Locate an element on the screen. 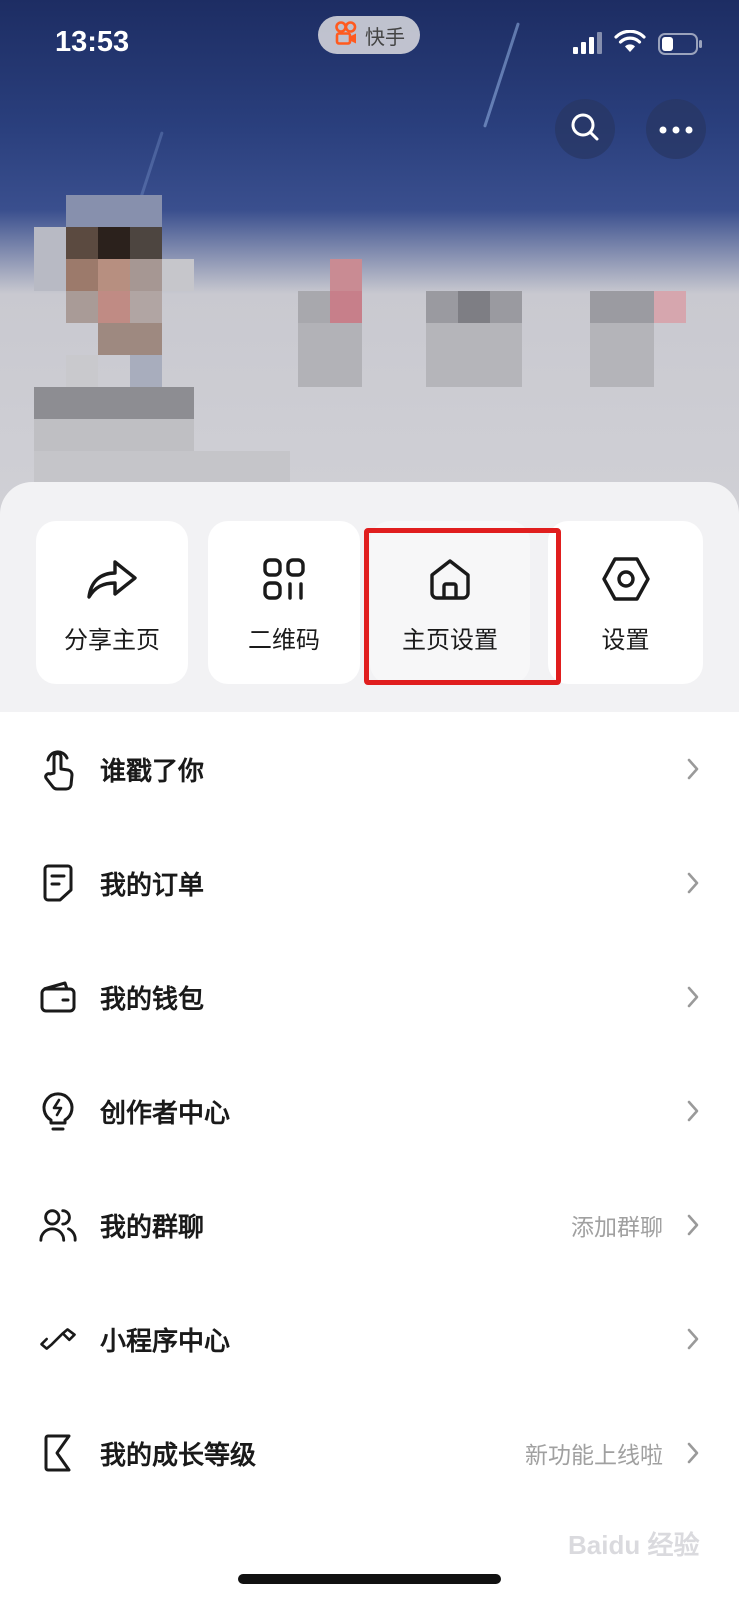 The width and height of the screenshot is (739, 1600). menu-label: 我的订单 is located at coordinates (152, 885).